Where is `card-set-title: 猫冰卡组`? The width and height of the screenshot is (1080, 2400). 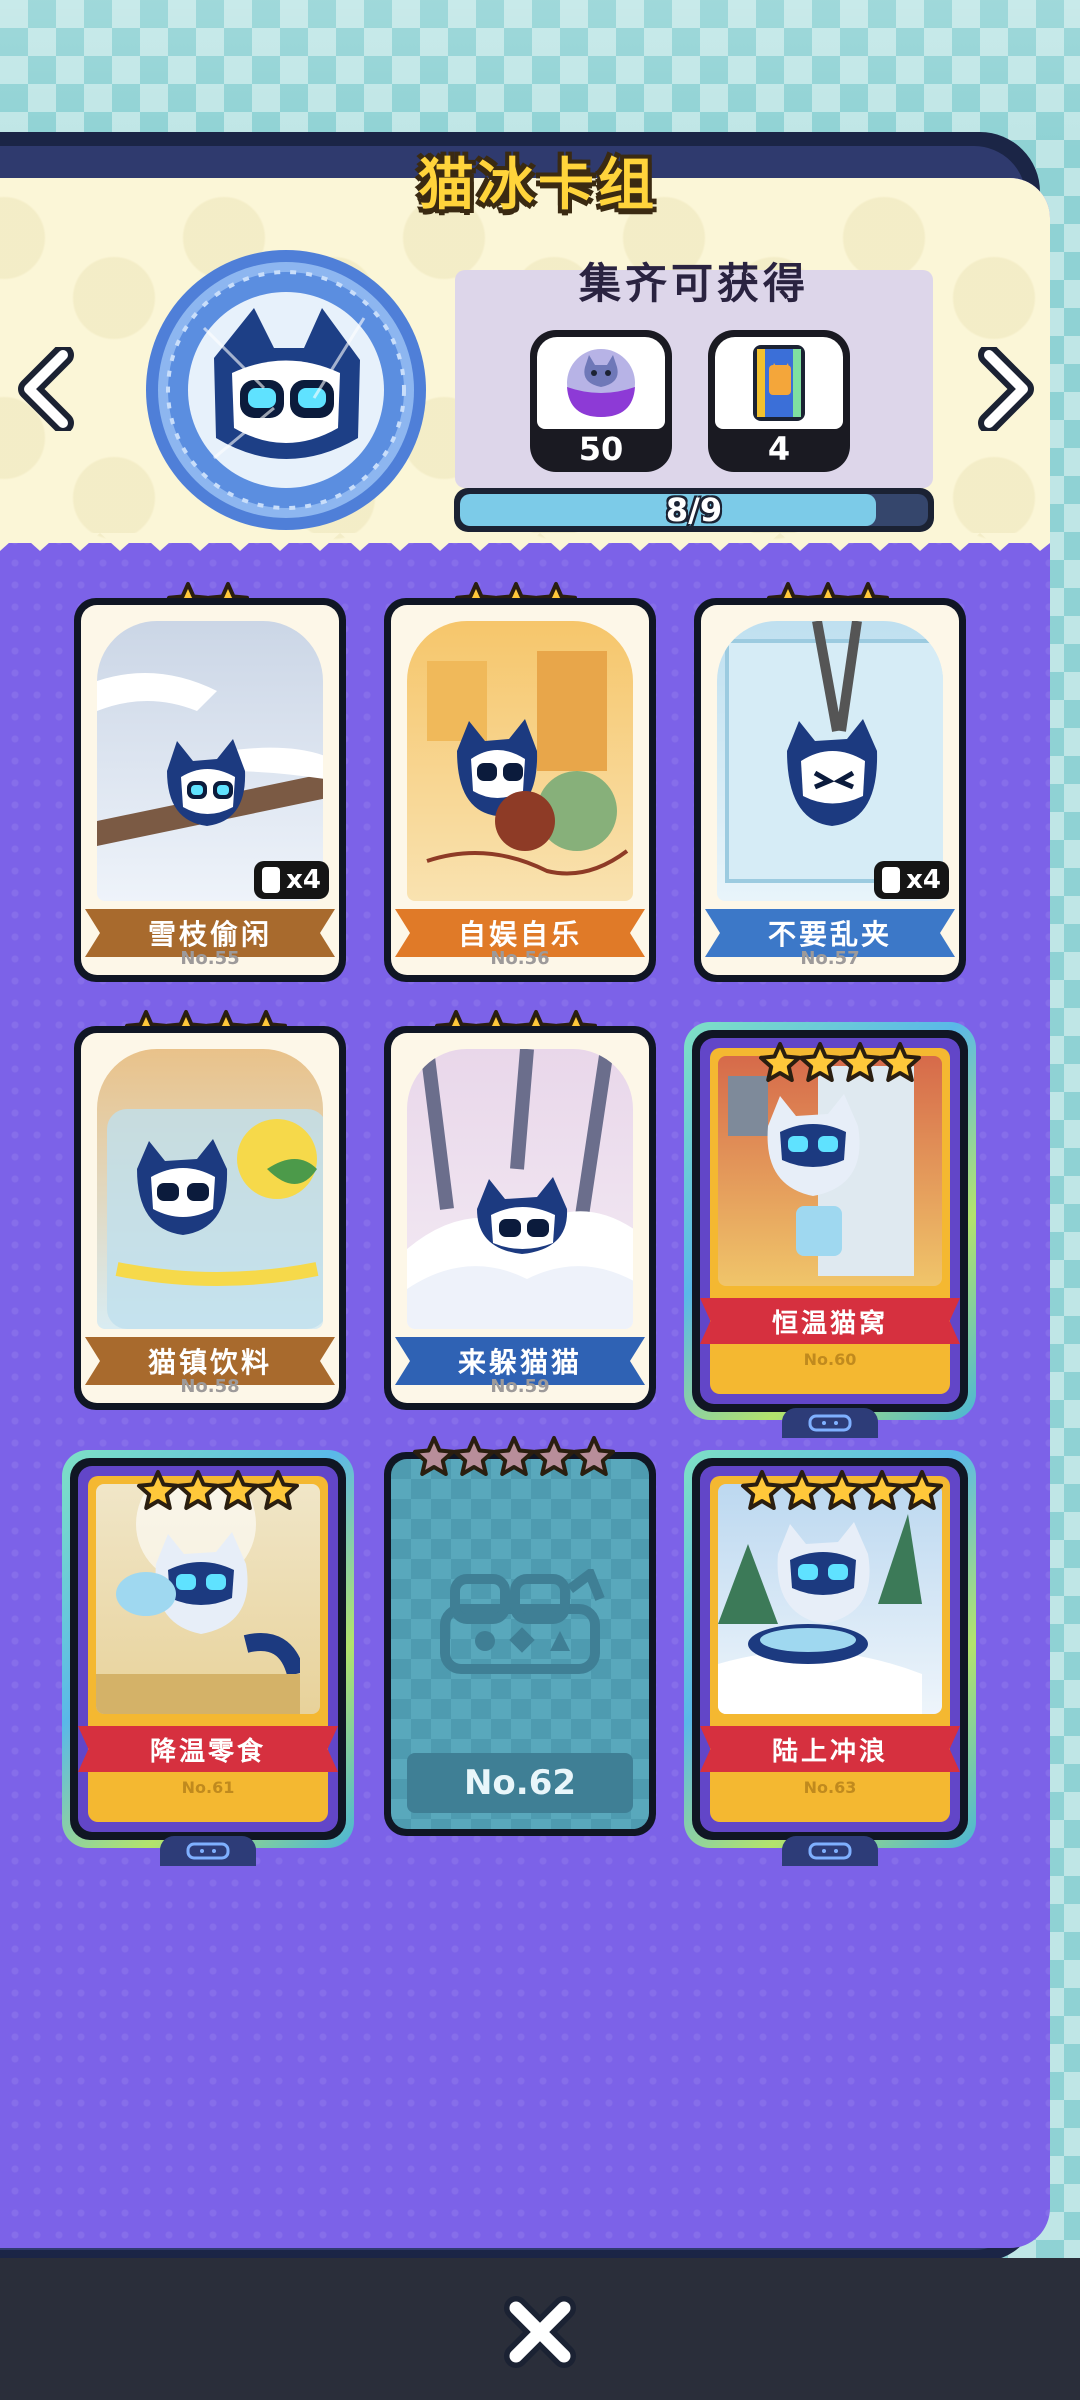
card-set-title: 猫冰卡组 is located at coordinates (538, 185).